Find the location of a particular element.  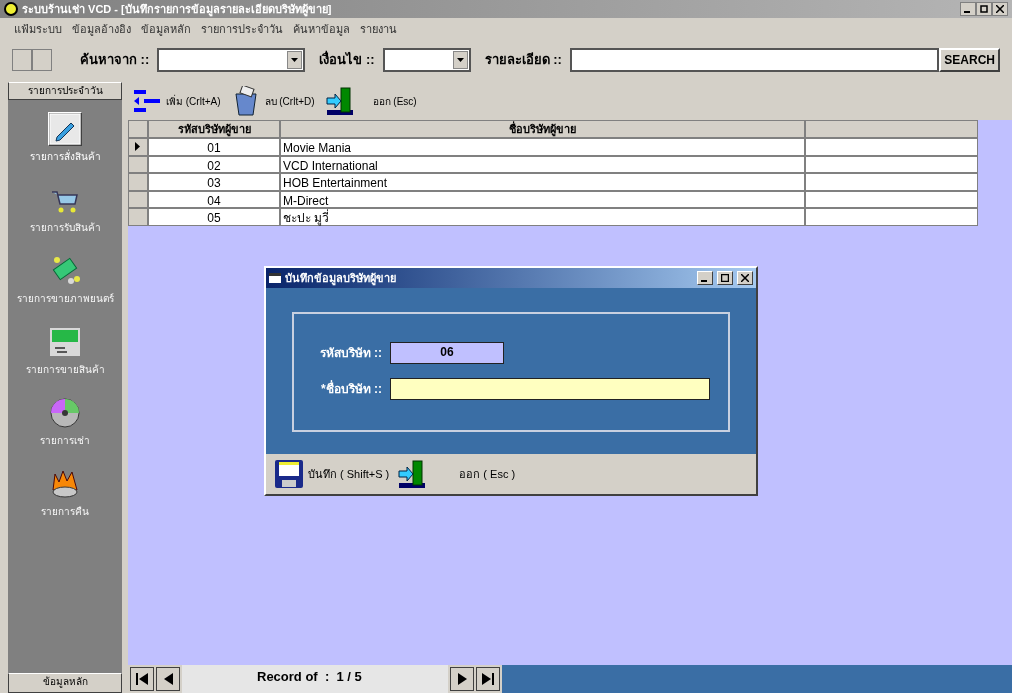

menu-item: ค้นหาข้อมูล is located at coordinates (321, 29).